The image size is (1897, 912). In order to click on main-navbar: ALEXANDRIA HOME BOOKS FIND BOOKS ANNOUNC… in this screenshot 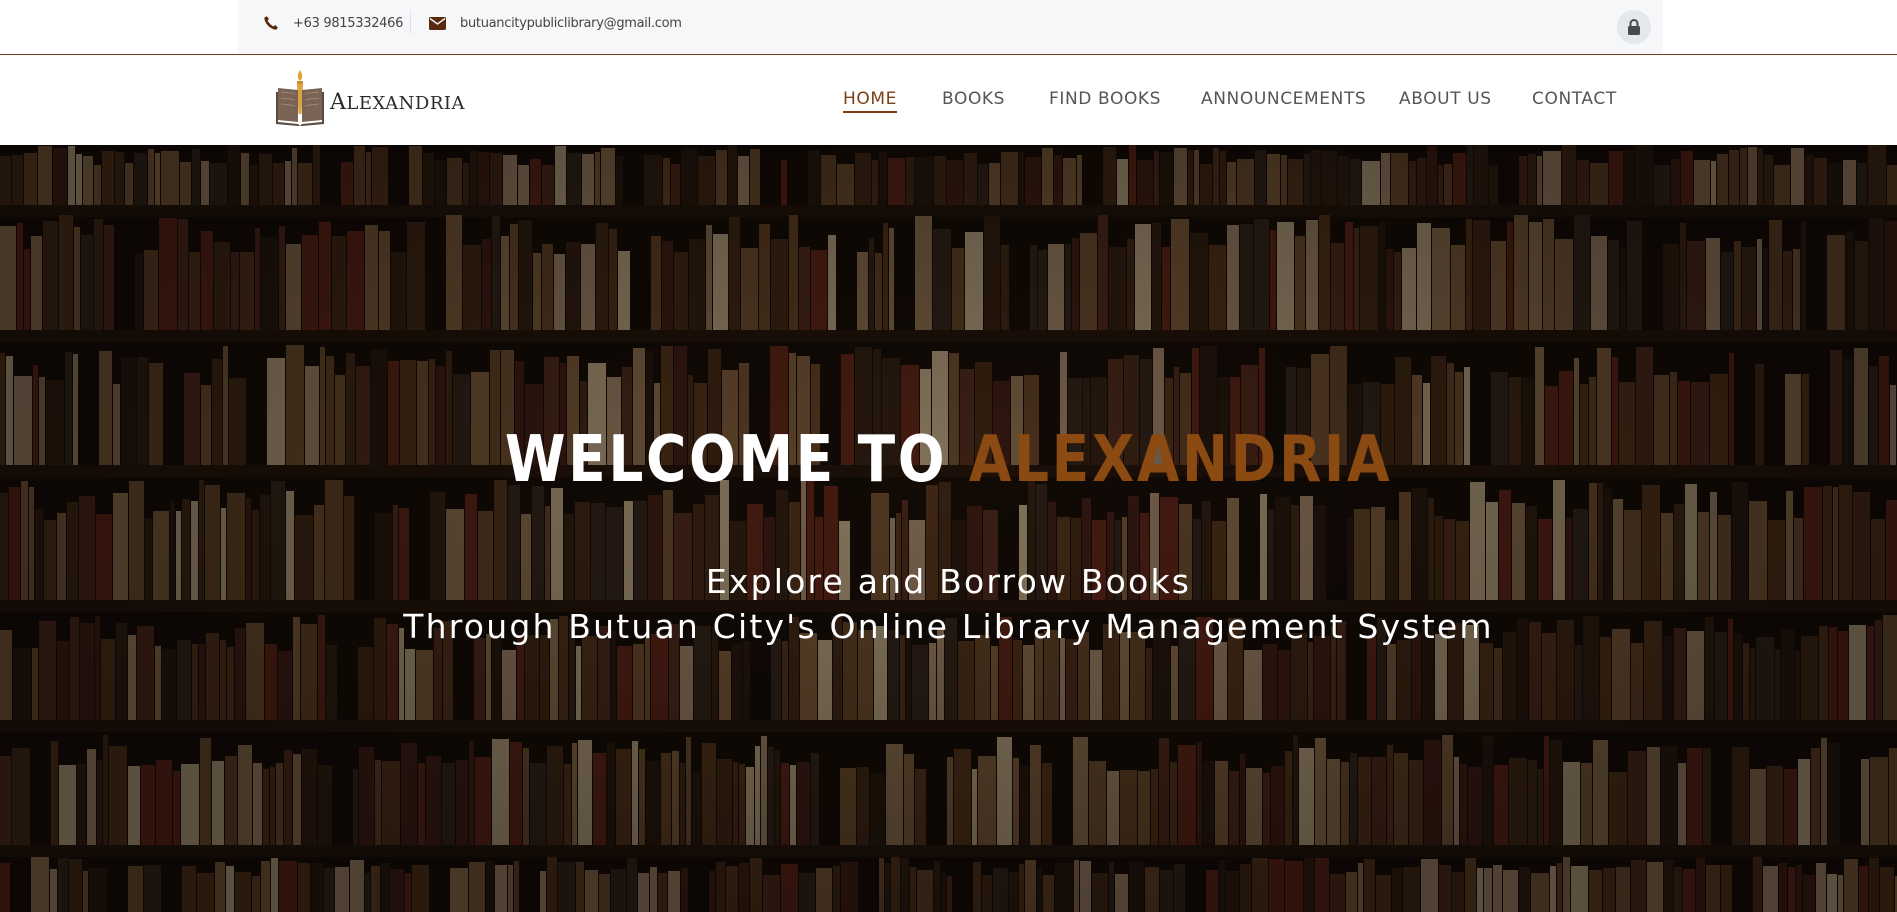, I will do `click(948, 100)`.